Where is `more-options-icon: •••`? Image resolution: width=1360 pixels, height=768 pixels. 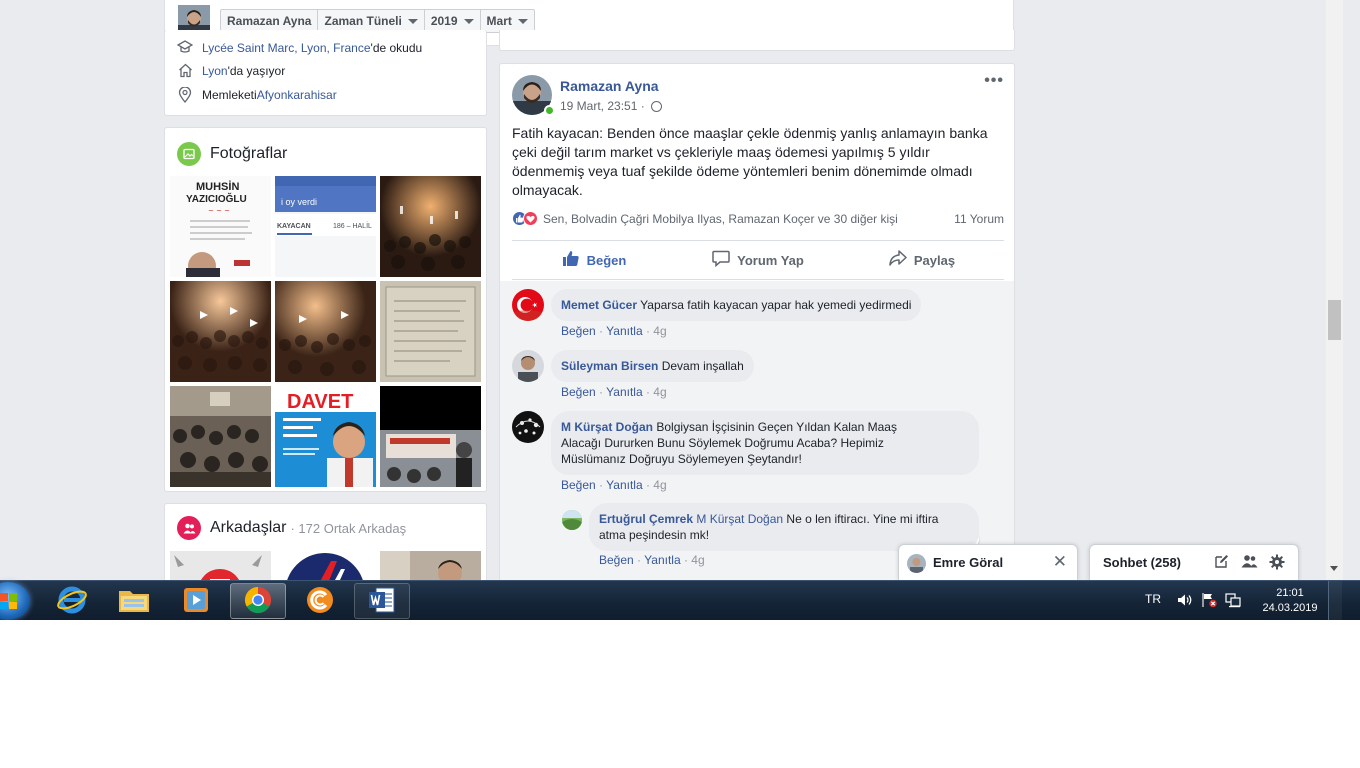 more-options-icon: ••• is located at coordinates (994, 81).